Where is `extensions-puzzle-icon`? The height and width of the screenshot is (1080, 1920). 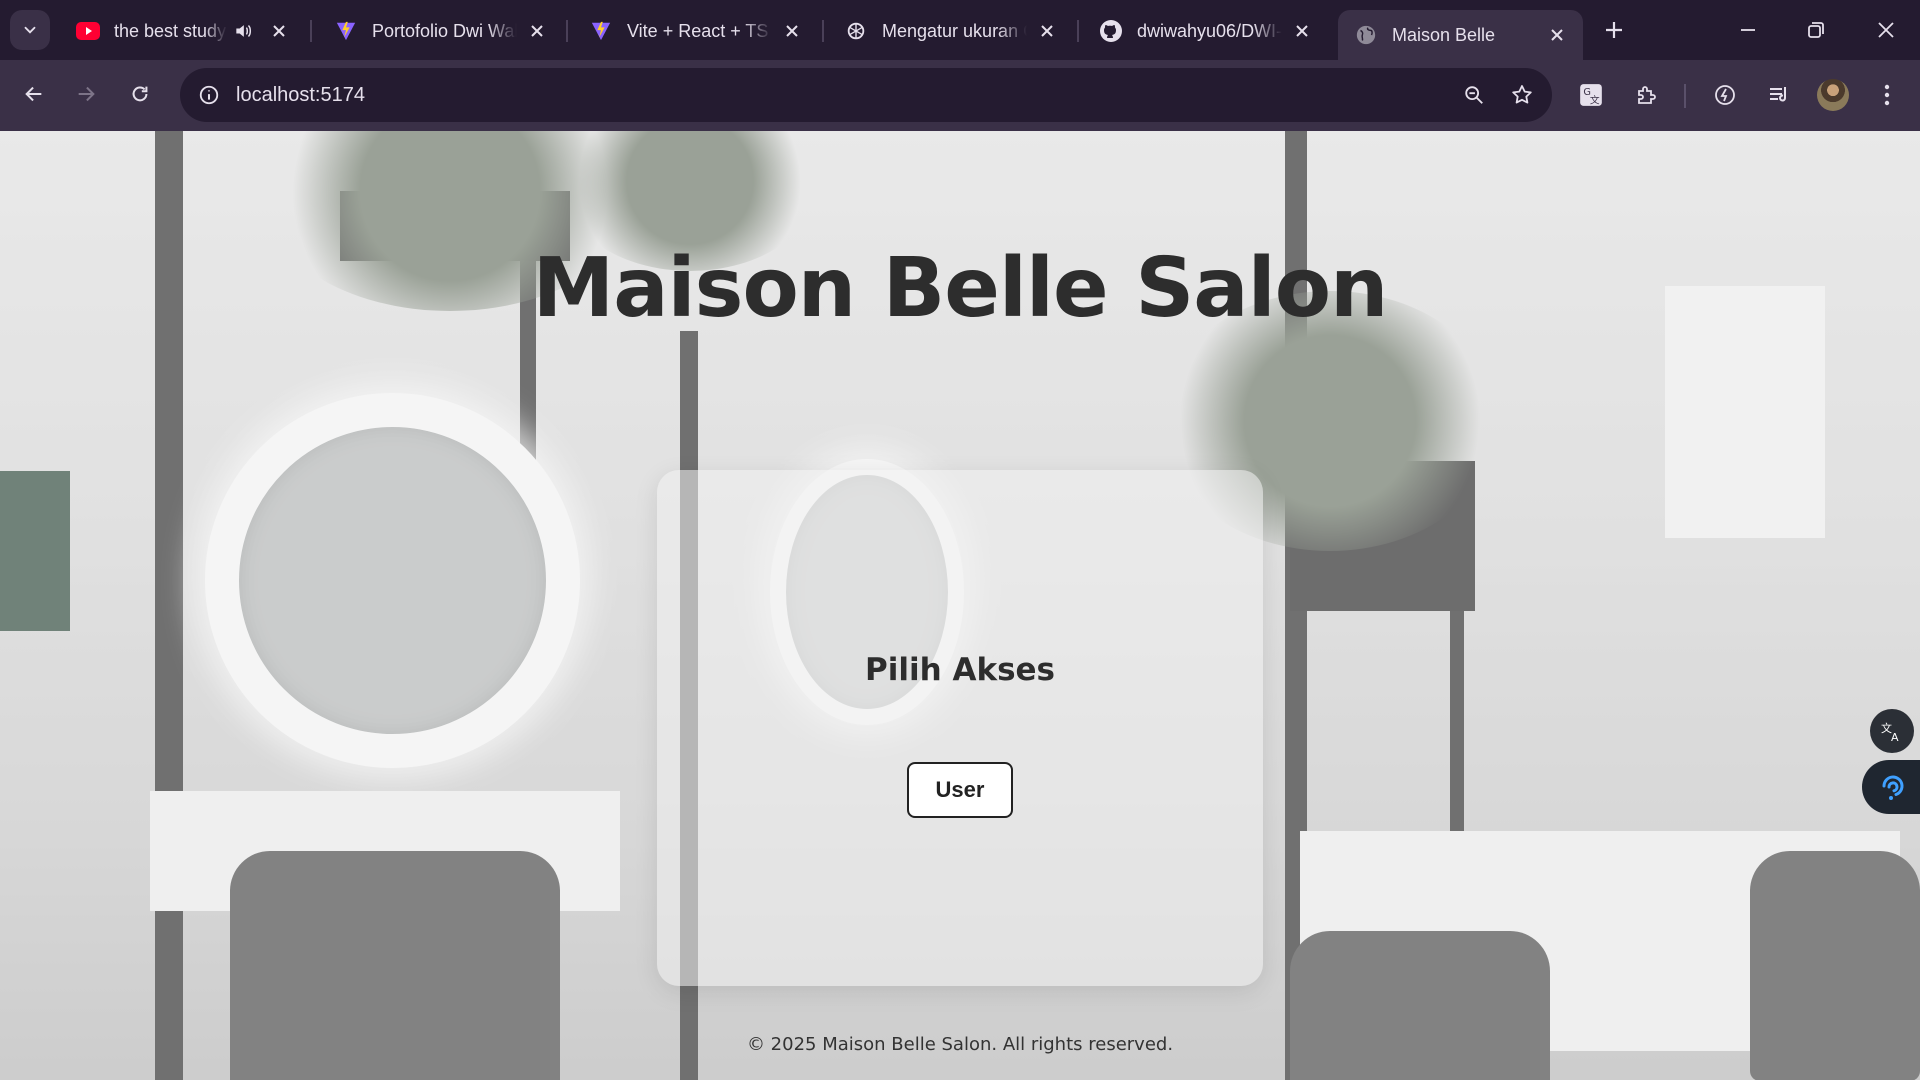
extensions-puzzle-icon is located at coordinates (1647, 95).